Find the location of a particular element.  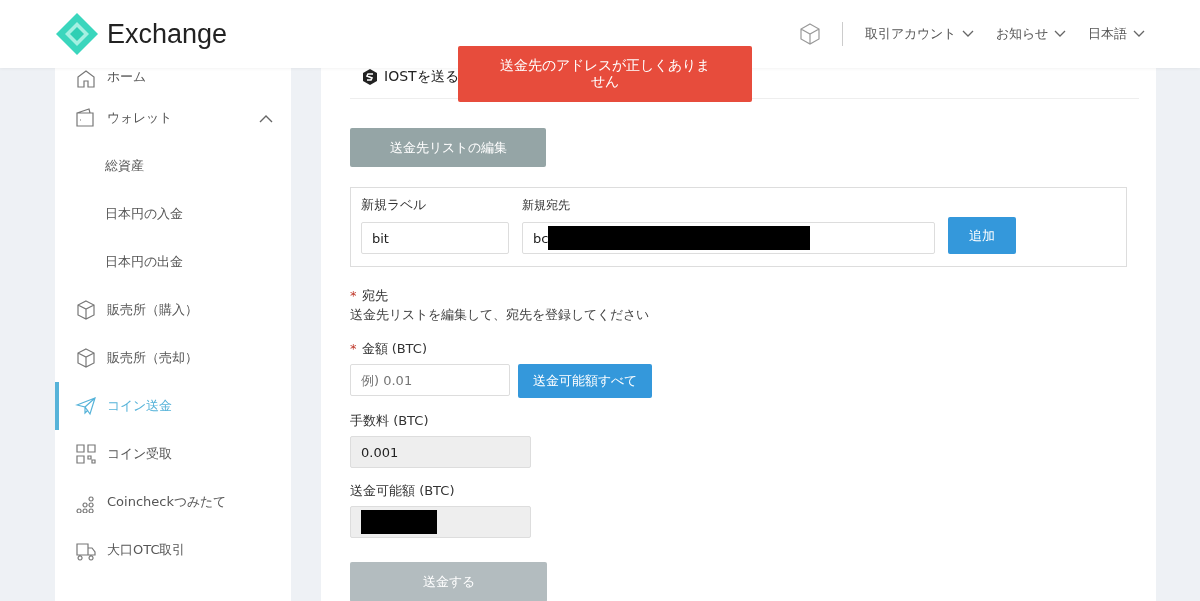

home-icon is located at coordinates (86, 79).